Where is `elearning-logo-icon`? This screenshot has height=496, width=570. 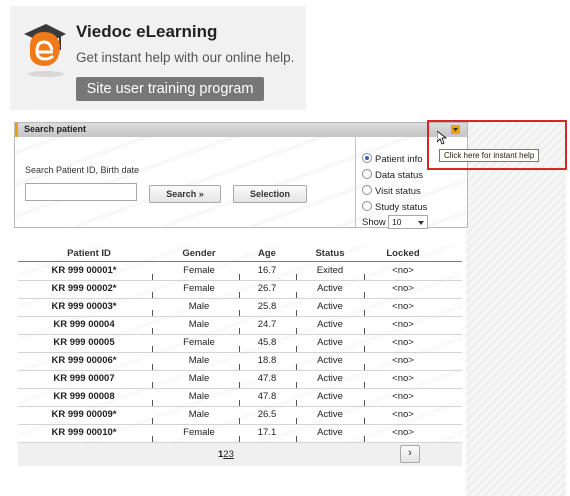 elearning-logo-icon is located at coordinates (45, 50).